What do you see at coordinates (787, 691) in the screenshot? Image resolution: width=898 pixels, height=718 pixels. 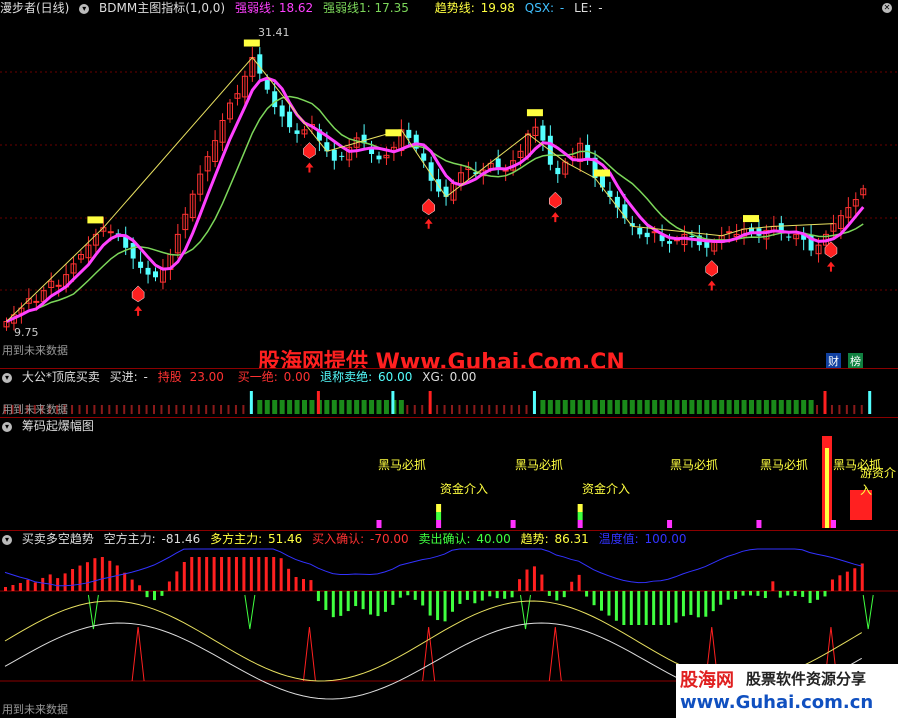 I see `corner-watermark: 股海网 股票软件资源分享 www.Guhai.com.cn` at bounding box center [787, 691].